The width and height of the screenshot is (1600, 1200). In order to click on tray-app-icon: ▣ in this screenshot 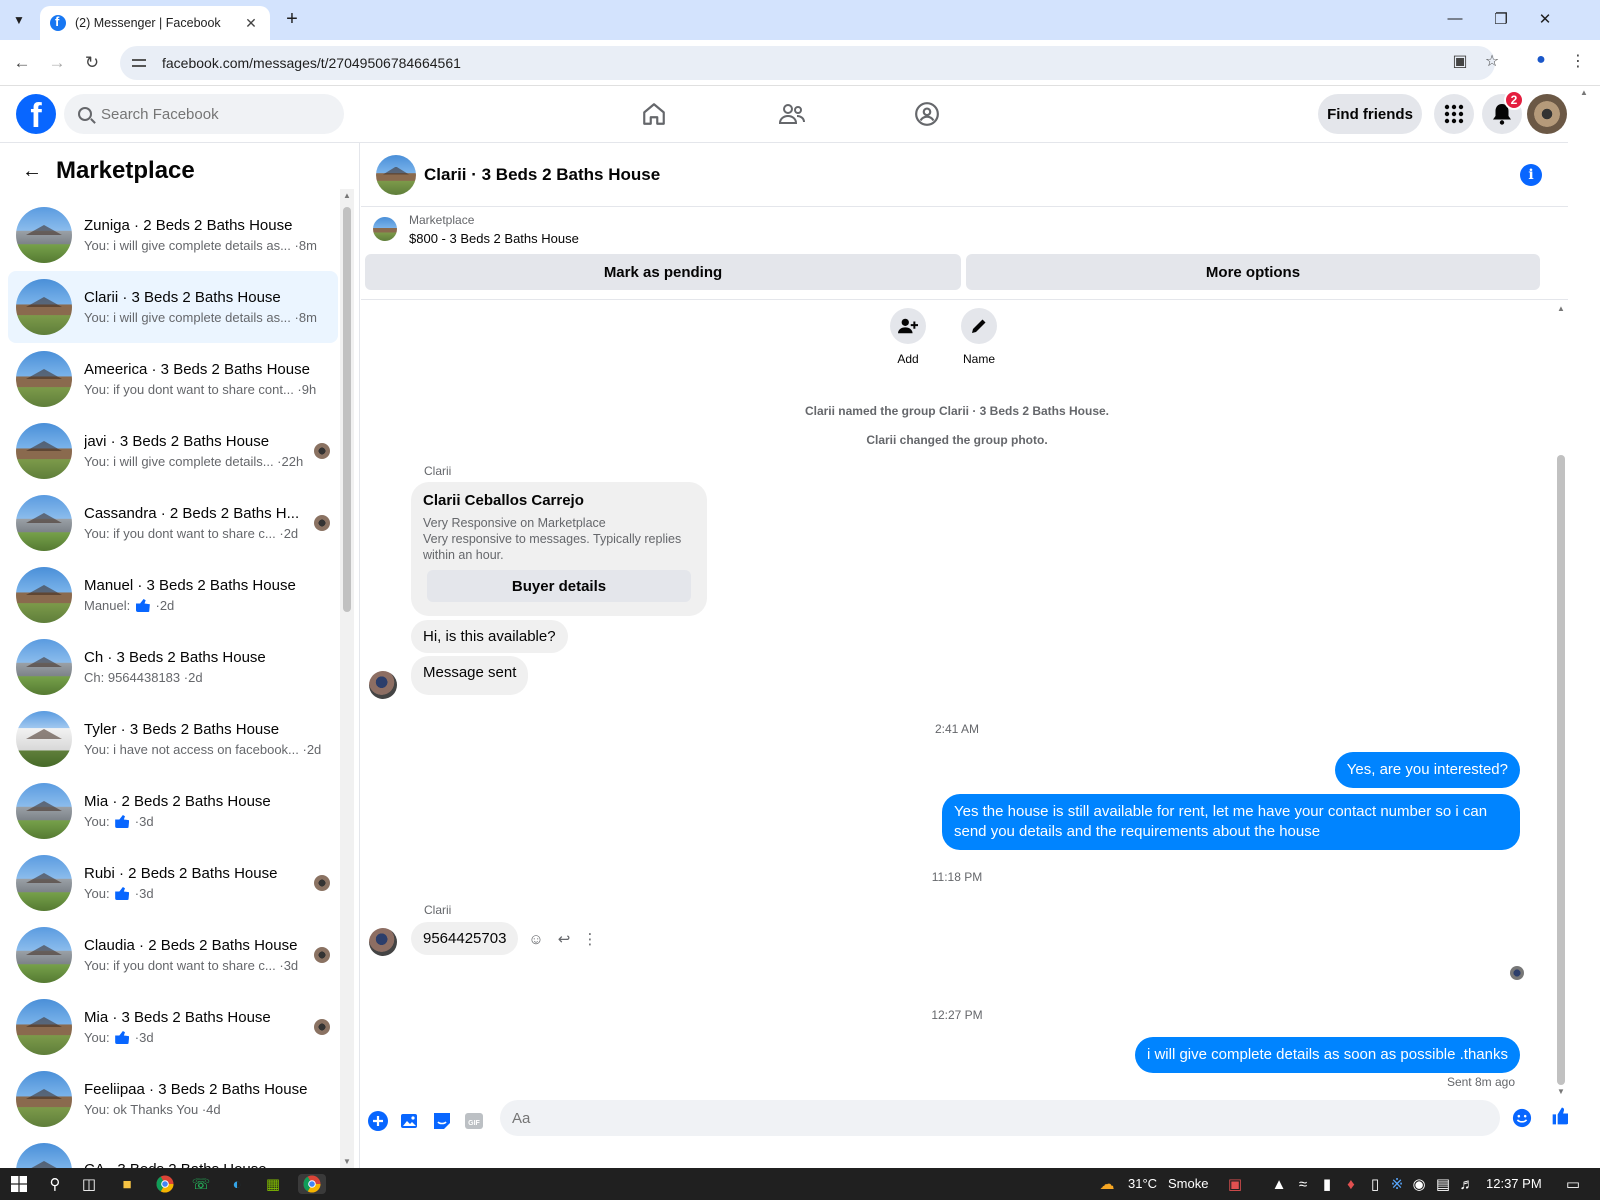, I will do `click(1235, 1184)`.